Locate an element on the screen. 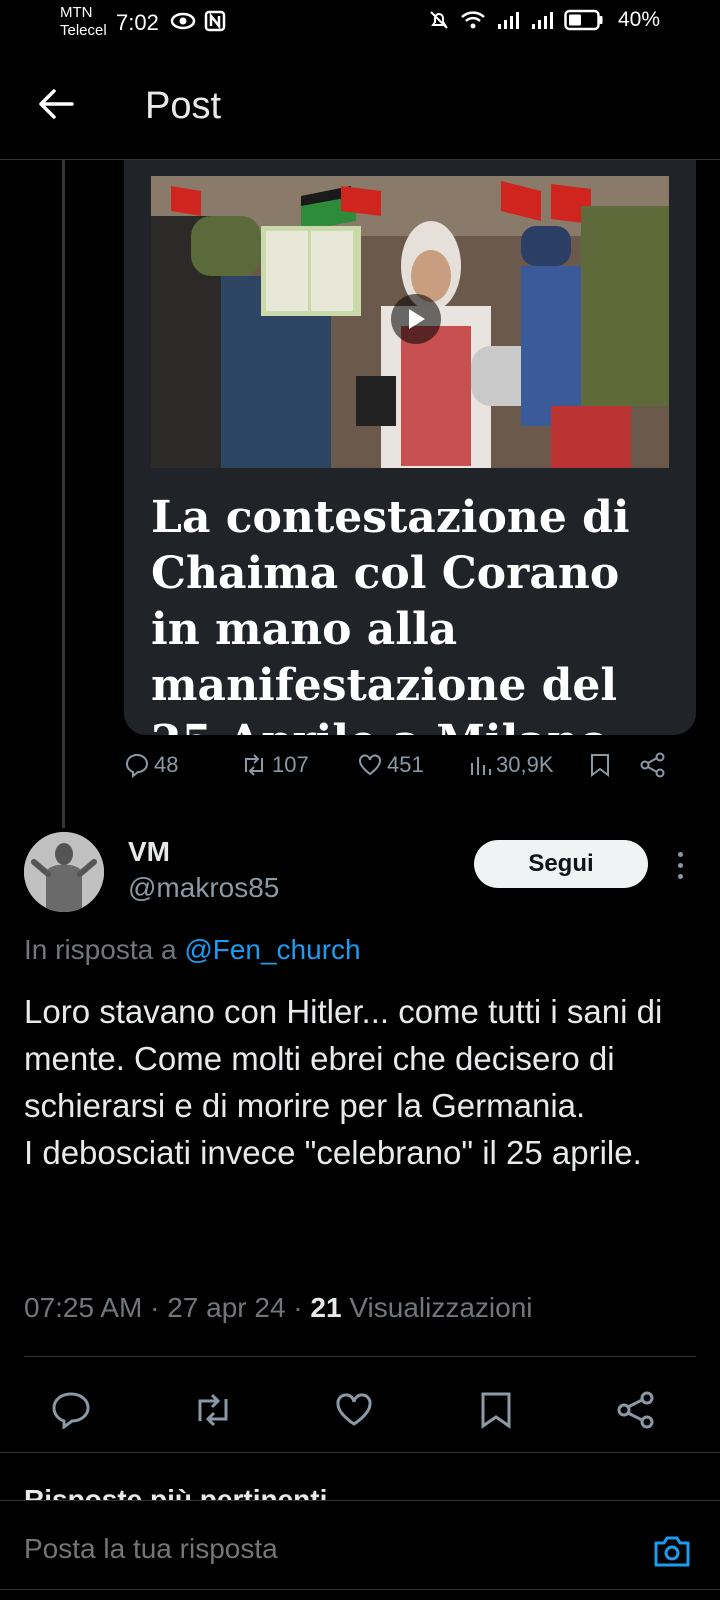 This screenshot has height=1600, width=720. post-date: 27 apr 24 is located at coordinates (226, 1307).